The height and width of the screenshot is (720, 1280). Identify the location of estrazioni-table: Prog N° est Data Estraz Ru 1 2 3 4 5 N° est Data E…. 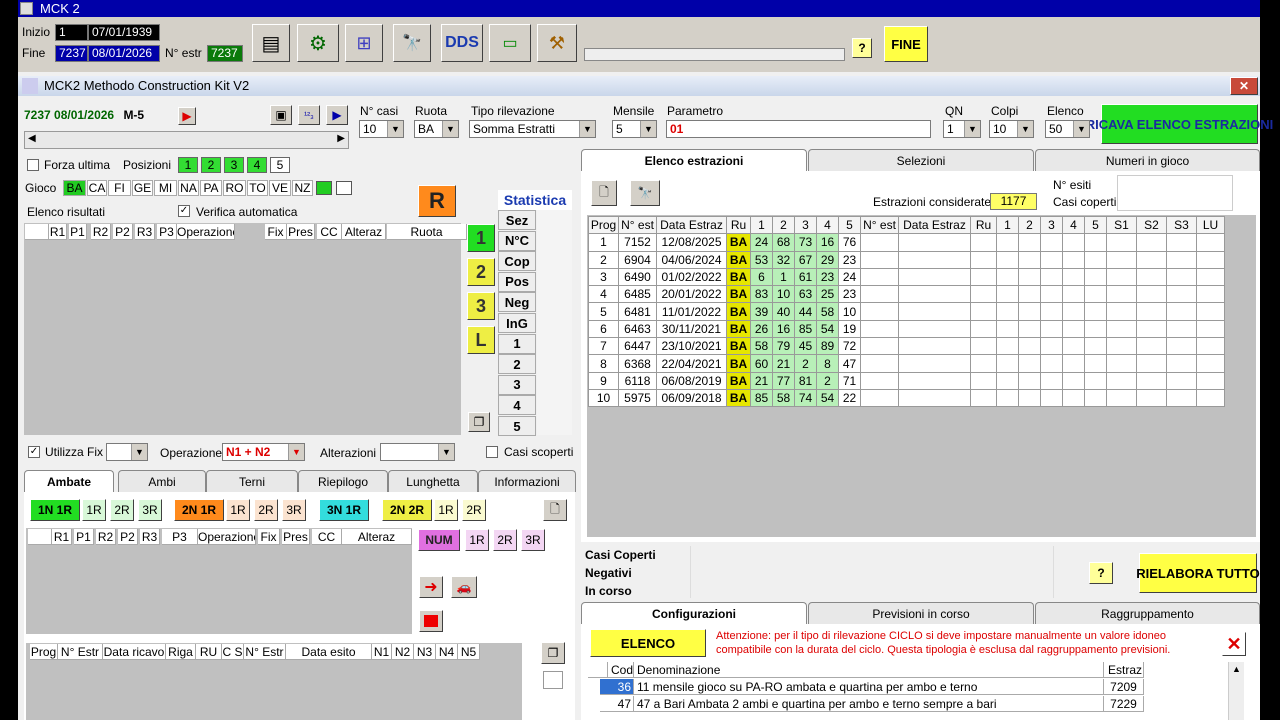
(906, 311).